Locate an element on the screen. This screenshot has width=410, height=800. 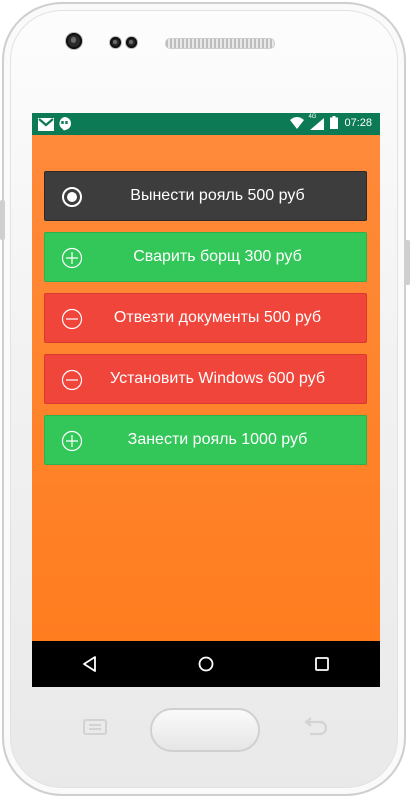
power-button is located at coordinates (407, 262).